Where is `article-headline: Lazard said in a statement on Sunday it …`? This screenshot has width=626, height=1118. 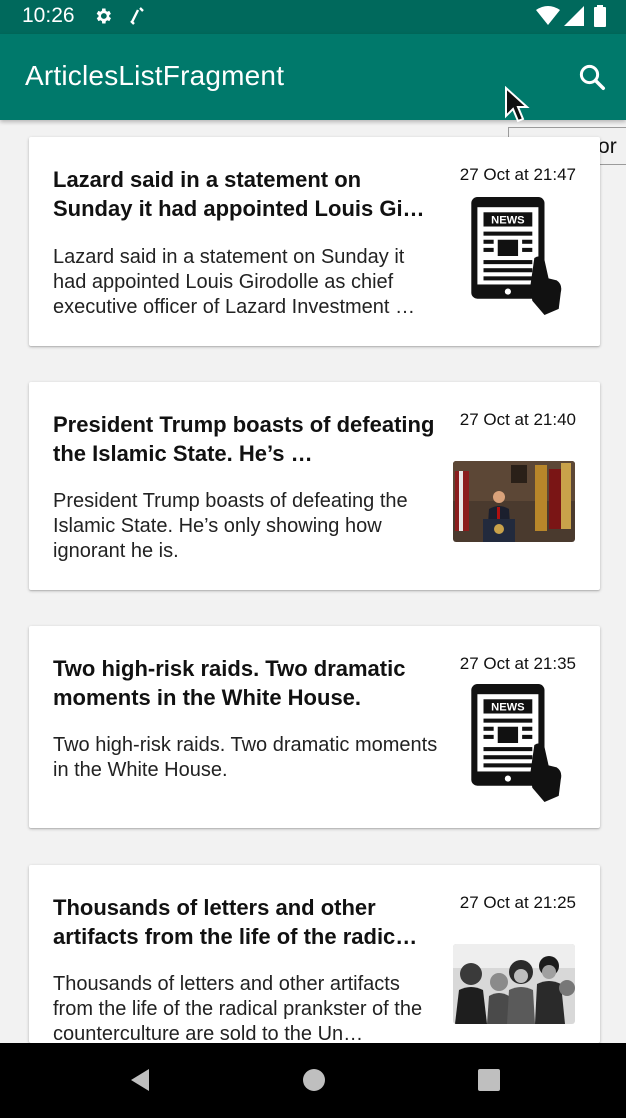 article-headline: Lazard said in a statement on Sunday it … is located at coordinates (239, 194).